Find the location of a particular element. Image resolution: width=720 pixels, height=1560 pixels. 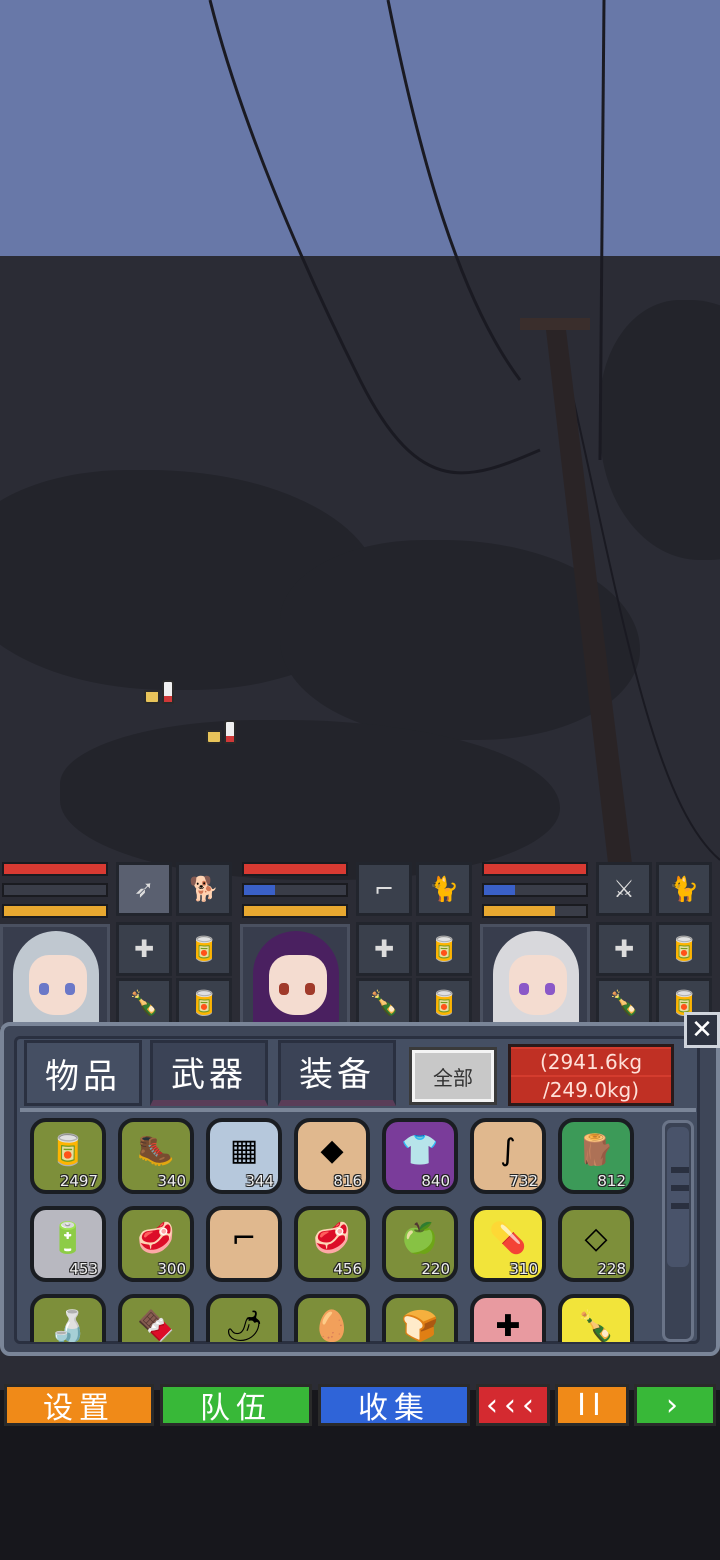

weight-indicator: (2941.6kg /249.0kg) is located at coordinates (591, 1075).